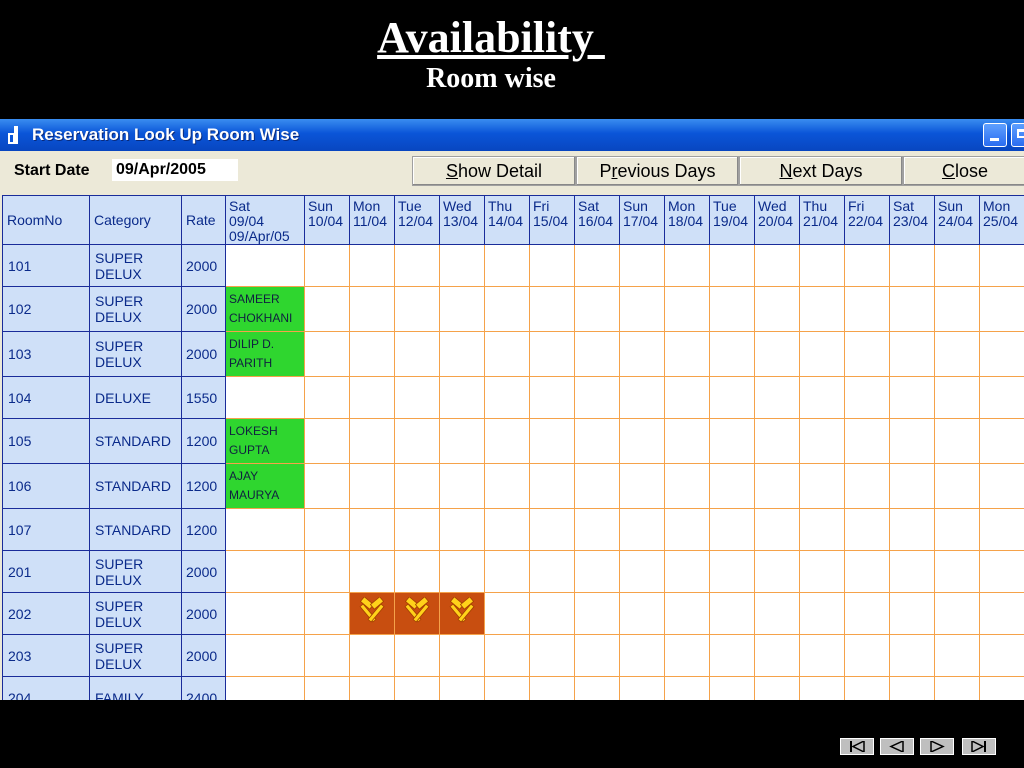  I want to click on maximize-button, so click(1017, 135).